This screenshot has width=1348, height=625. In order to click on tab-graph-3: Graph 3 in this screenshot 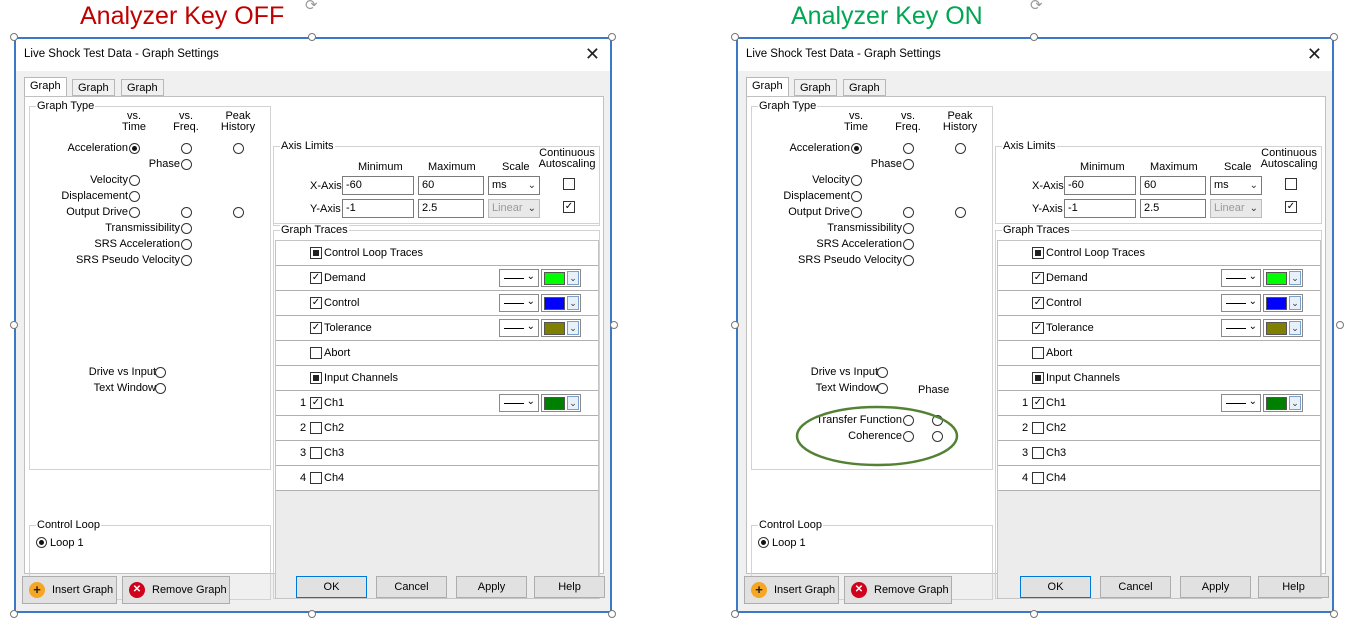, I will do `click(864, 94)`.